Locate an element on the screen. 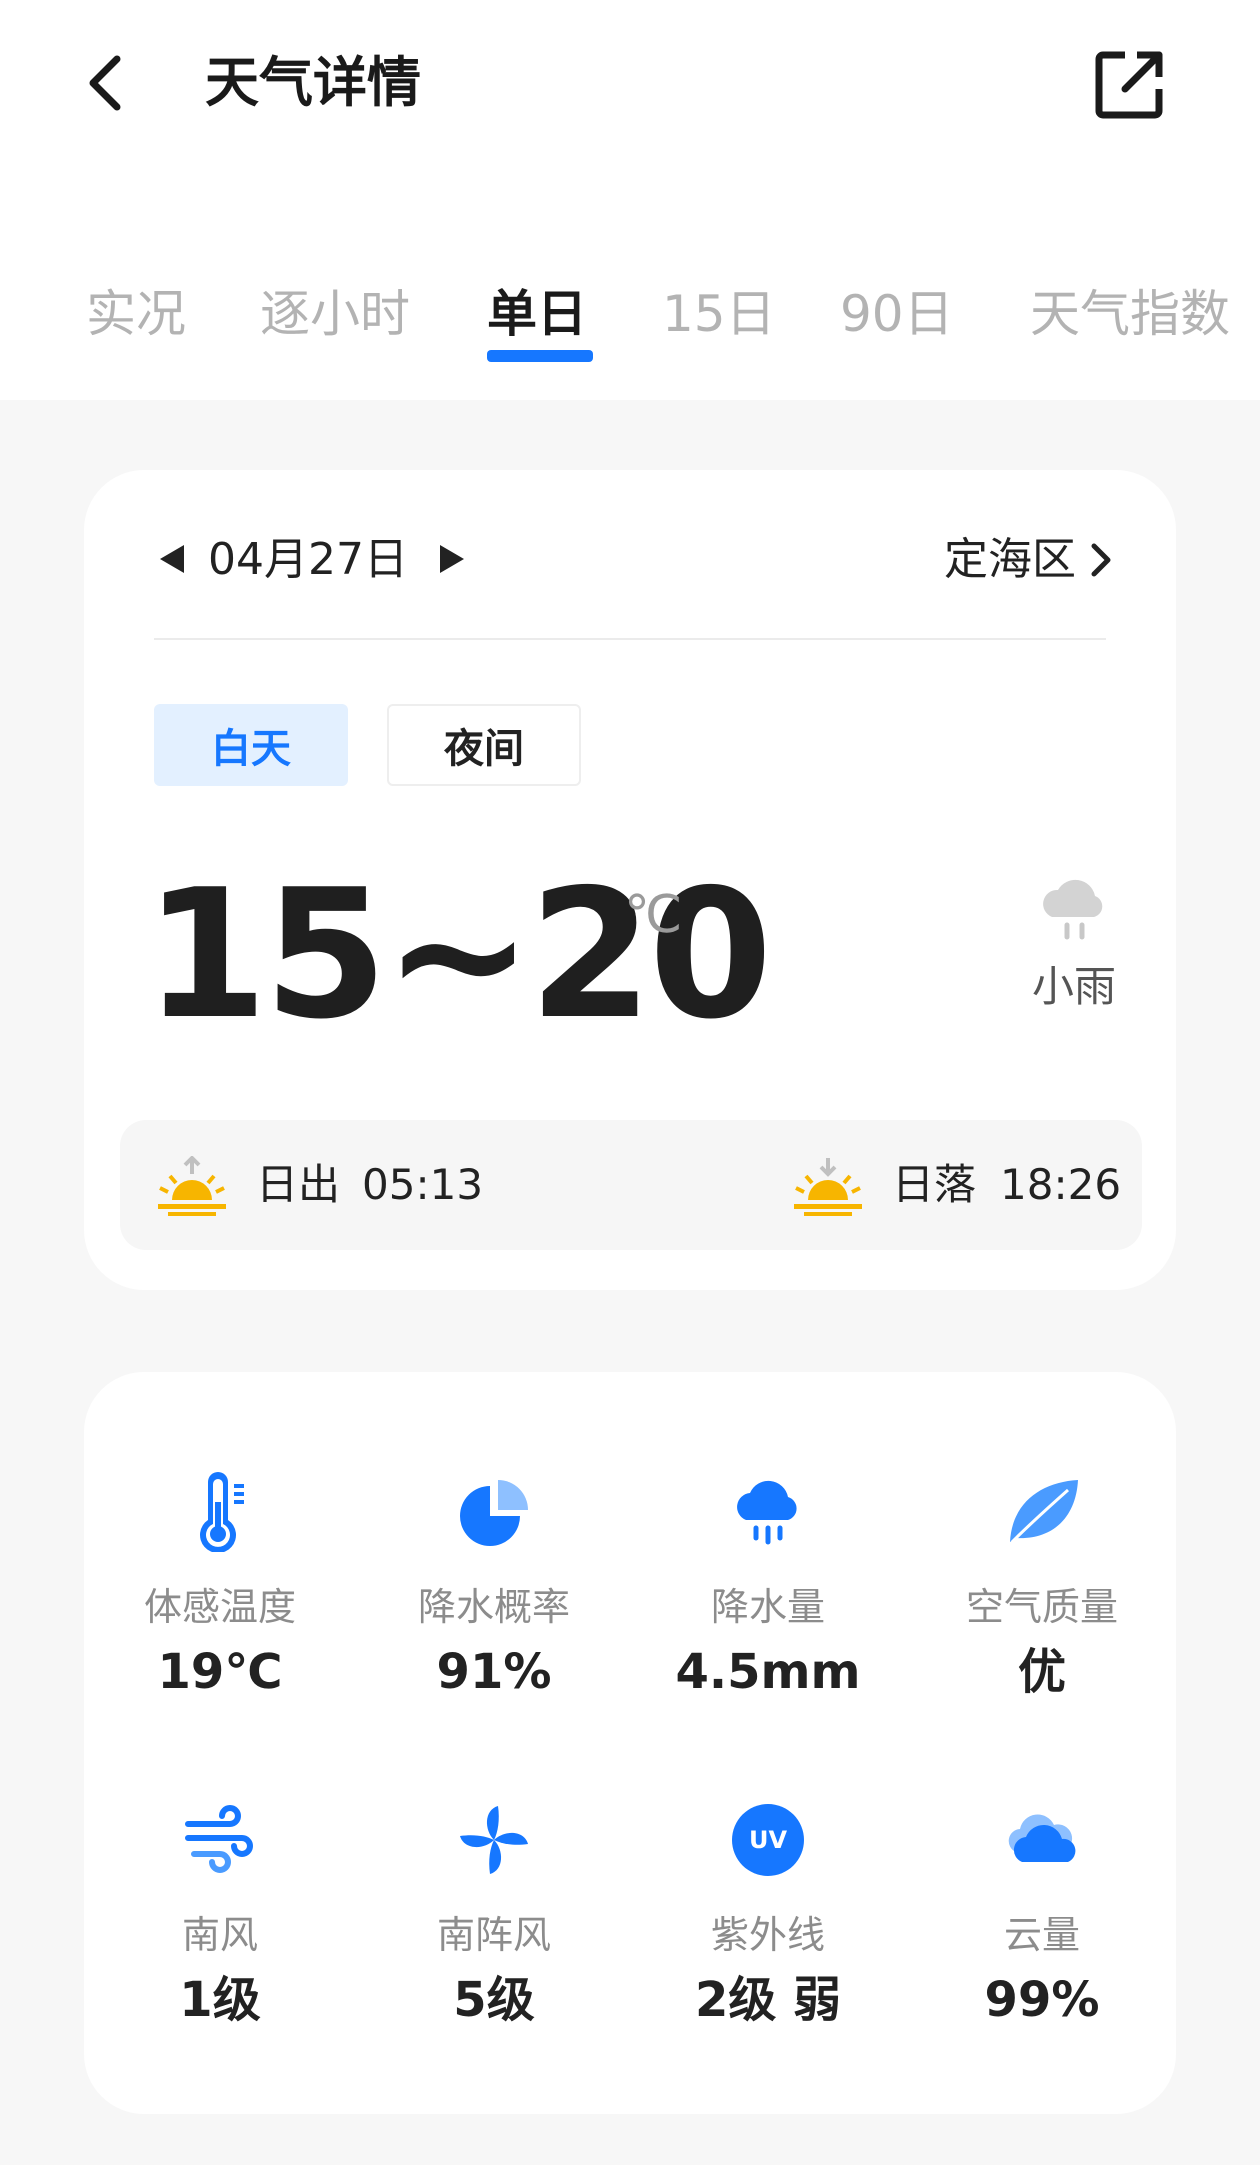  location-selector: 定海区 is located at coordinates (1029, 560).